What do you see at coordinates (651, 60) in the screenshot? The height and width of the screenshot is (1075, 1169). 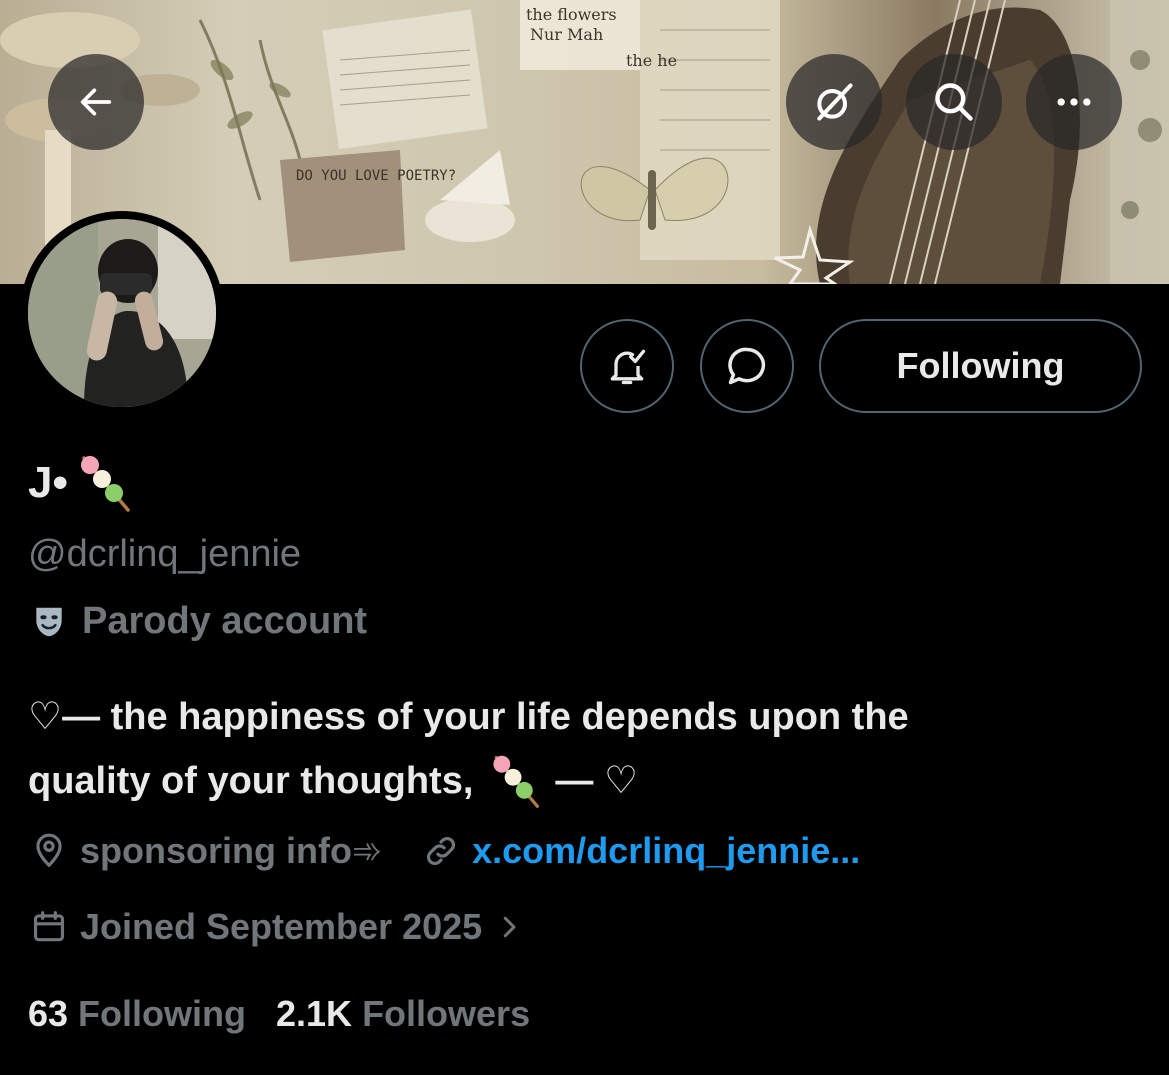 I see `banner-scrap-text-3: the he` at bounding box center [651, 60].